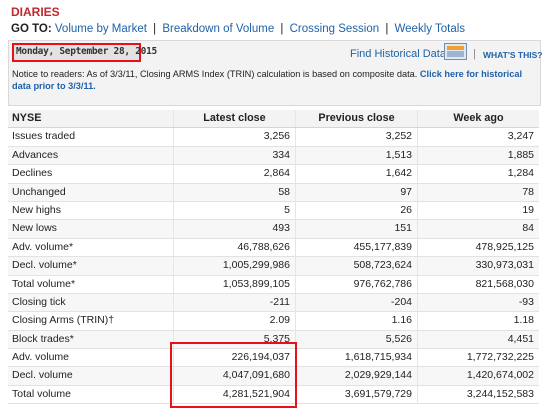 The image size is (550, 410). Describe the element at coordinates (356, 394) in the screenshot. I see `table-cell: 3,691,579,729` at that location.